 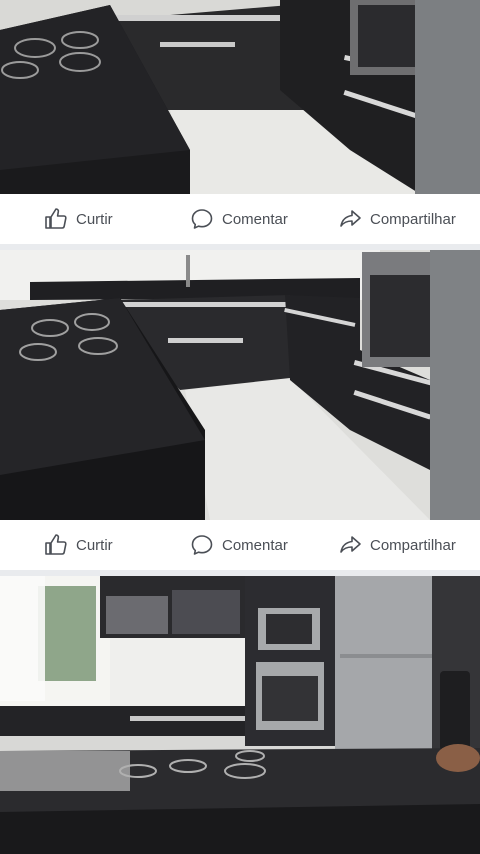 I want to click on post-1-action-bar: Curtir Comentar Compartilhar, so click(x=240, y=219).